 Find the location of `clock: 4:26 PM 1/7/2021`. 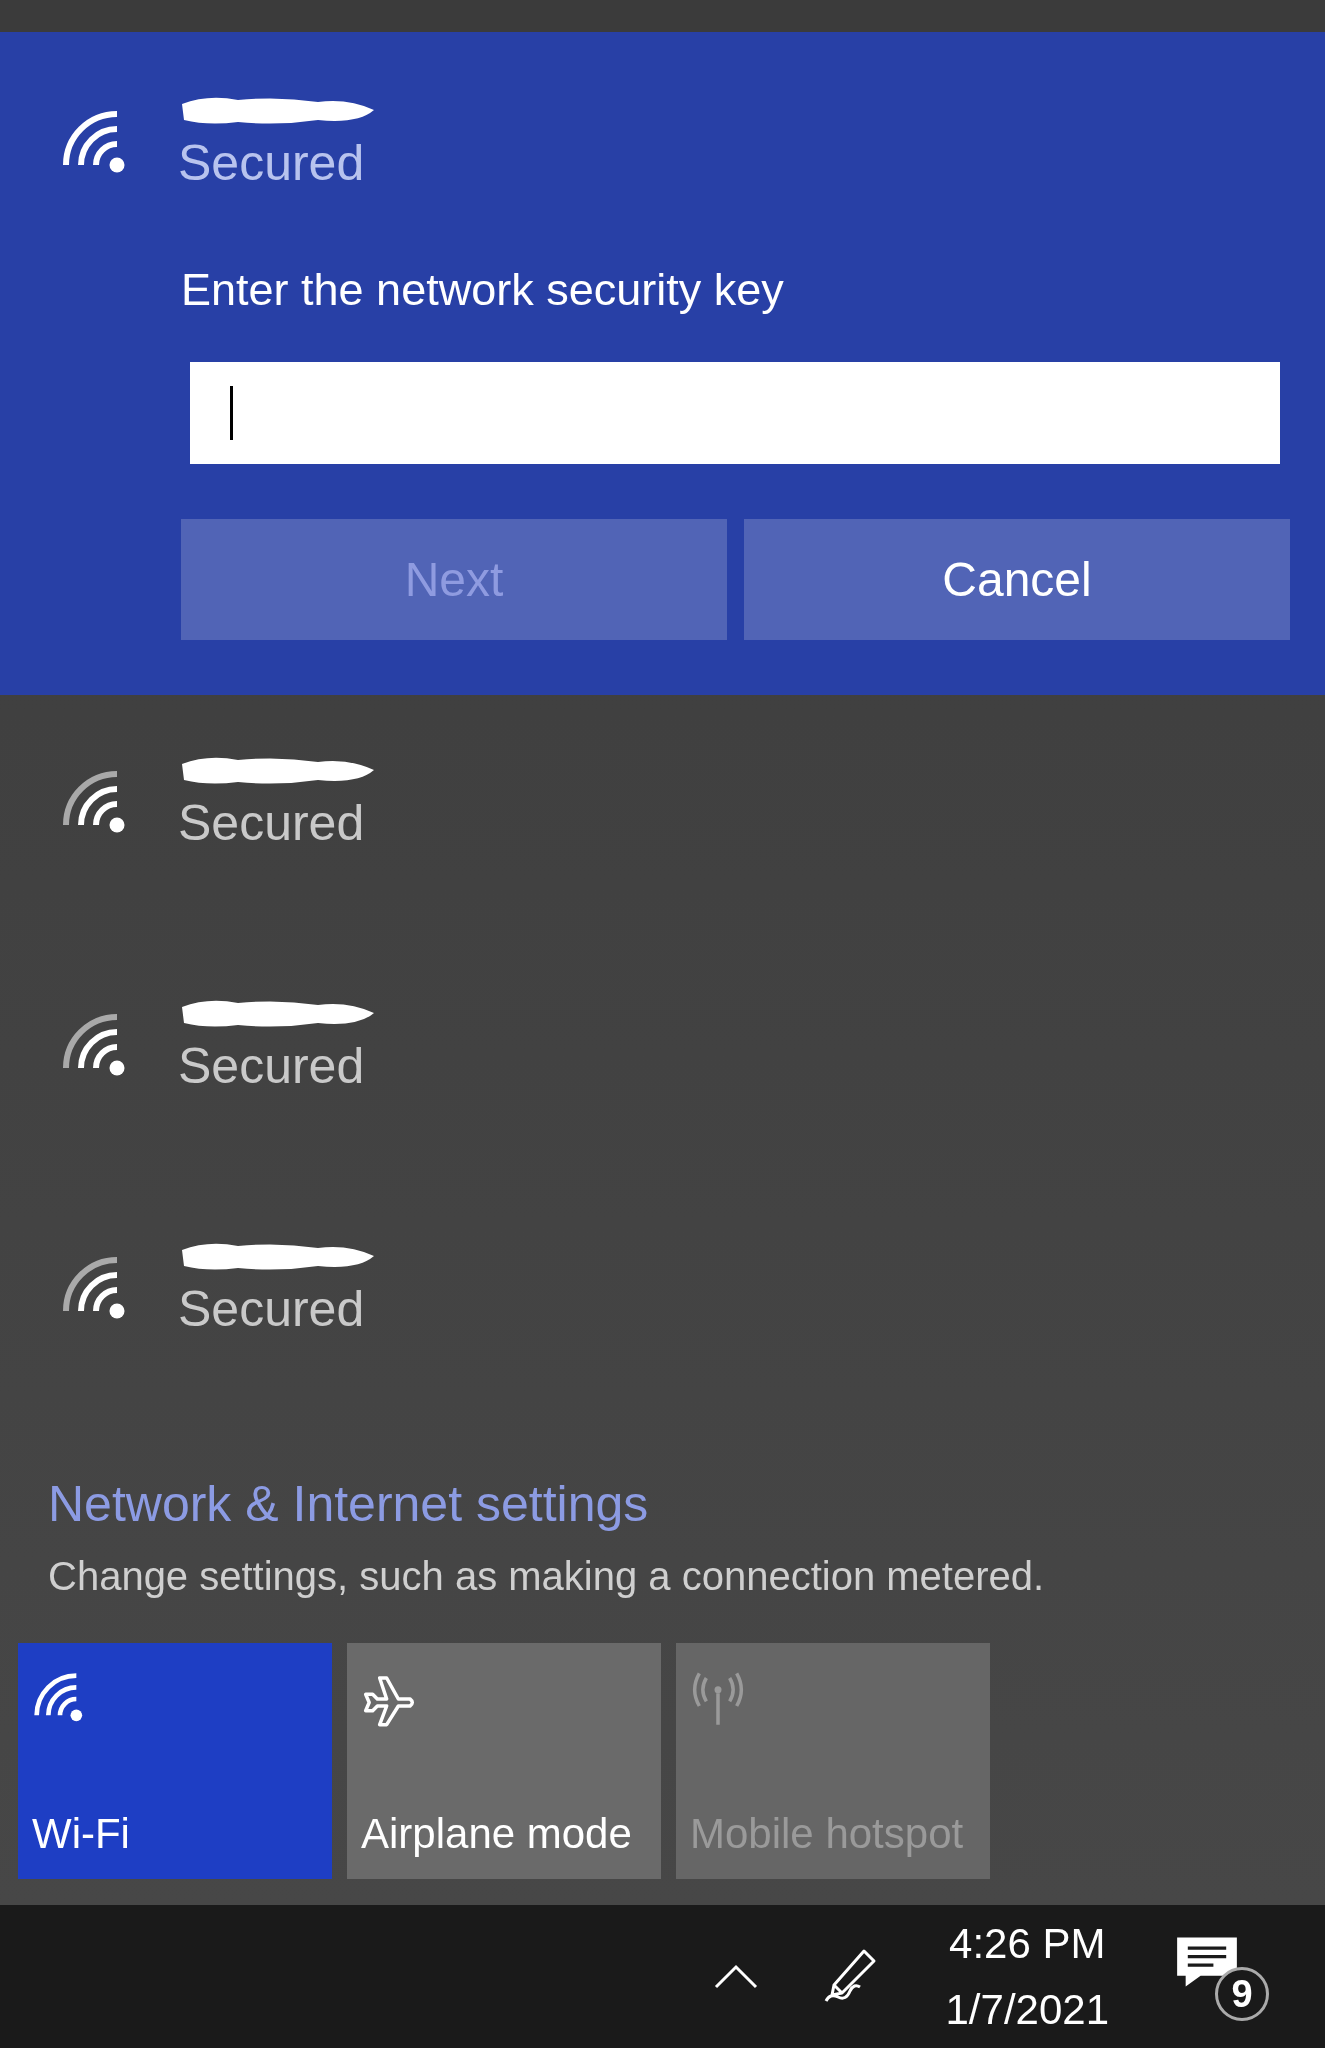

clock: 4:26 PM 1/7/2021 is located at coordinates (1027, 1976).